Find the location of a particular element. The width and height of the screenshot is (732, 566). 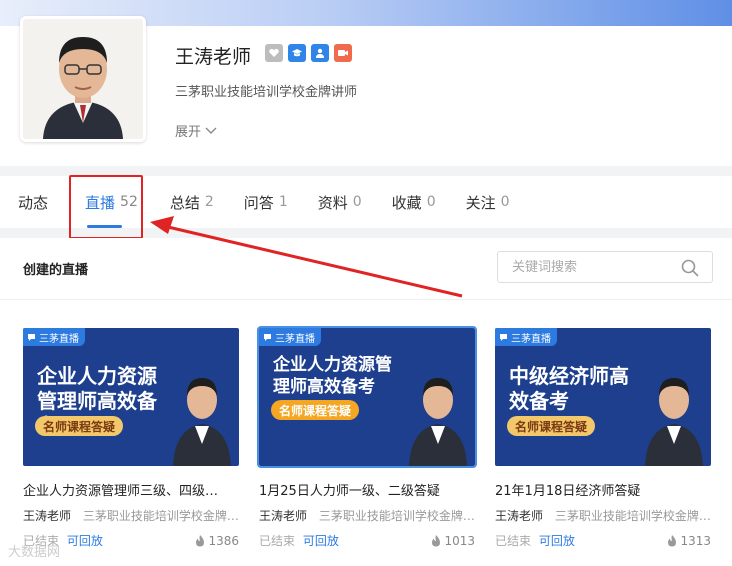

profile-tabs: 动态 直播 52 总结 2 问答 1 资料 0 收藏 0 关注 0 is located at coordinates (366, 202).